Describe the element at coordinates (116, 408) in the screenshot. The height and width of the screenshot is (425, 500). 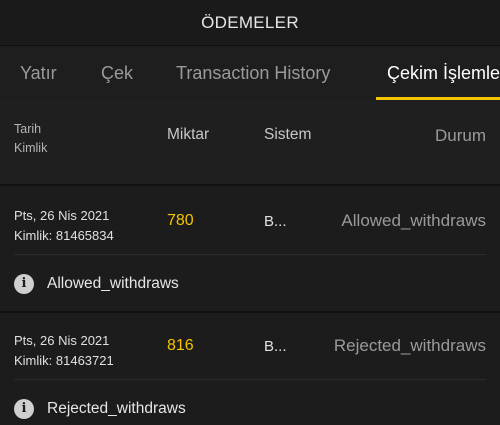
I see `row-info-text: Rejected_withdraws` at that location.